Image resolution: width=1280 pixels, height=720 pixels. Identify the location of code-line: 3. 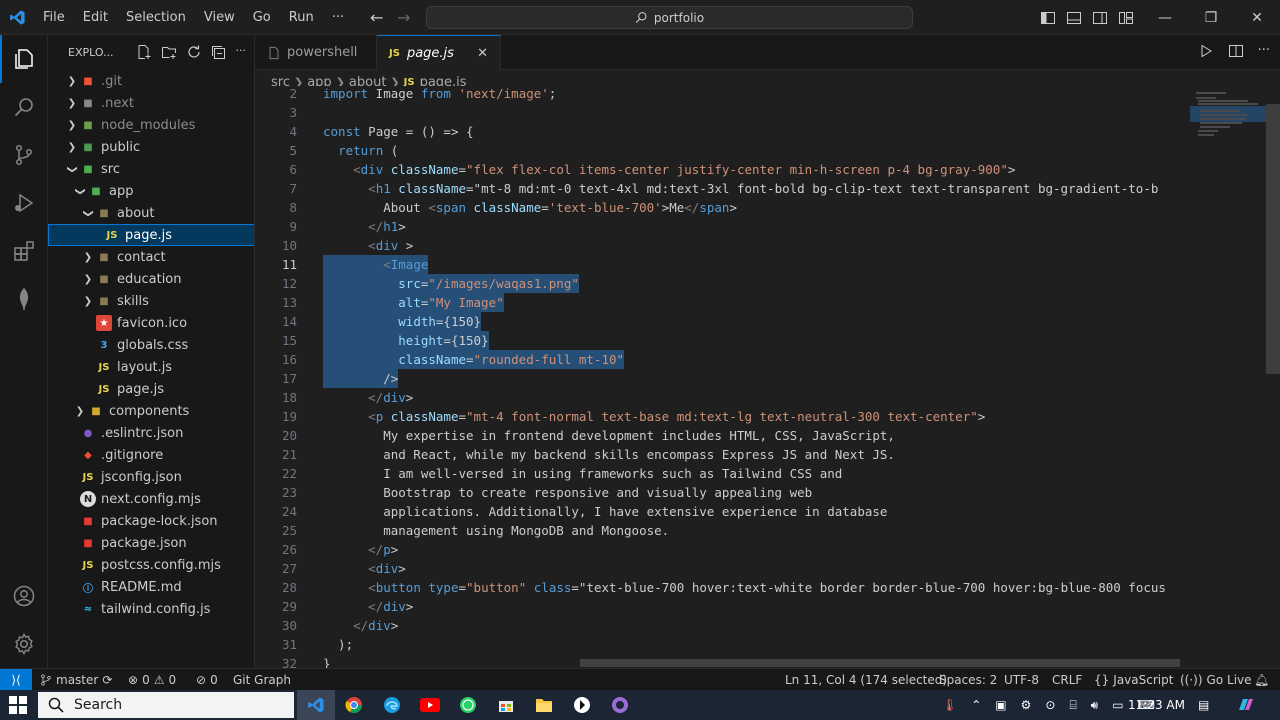
(722, 112).